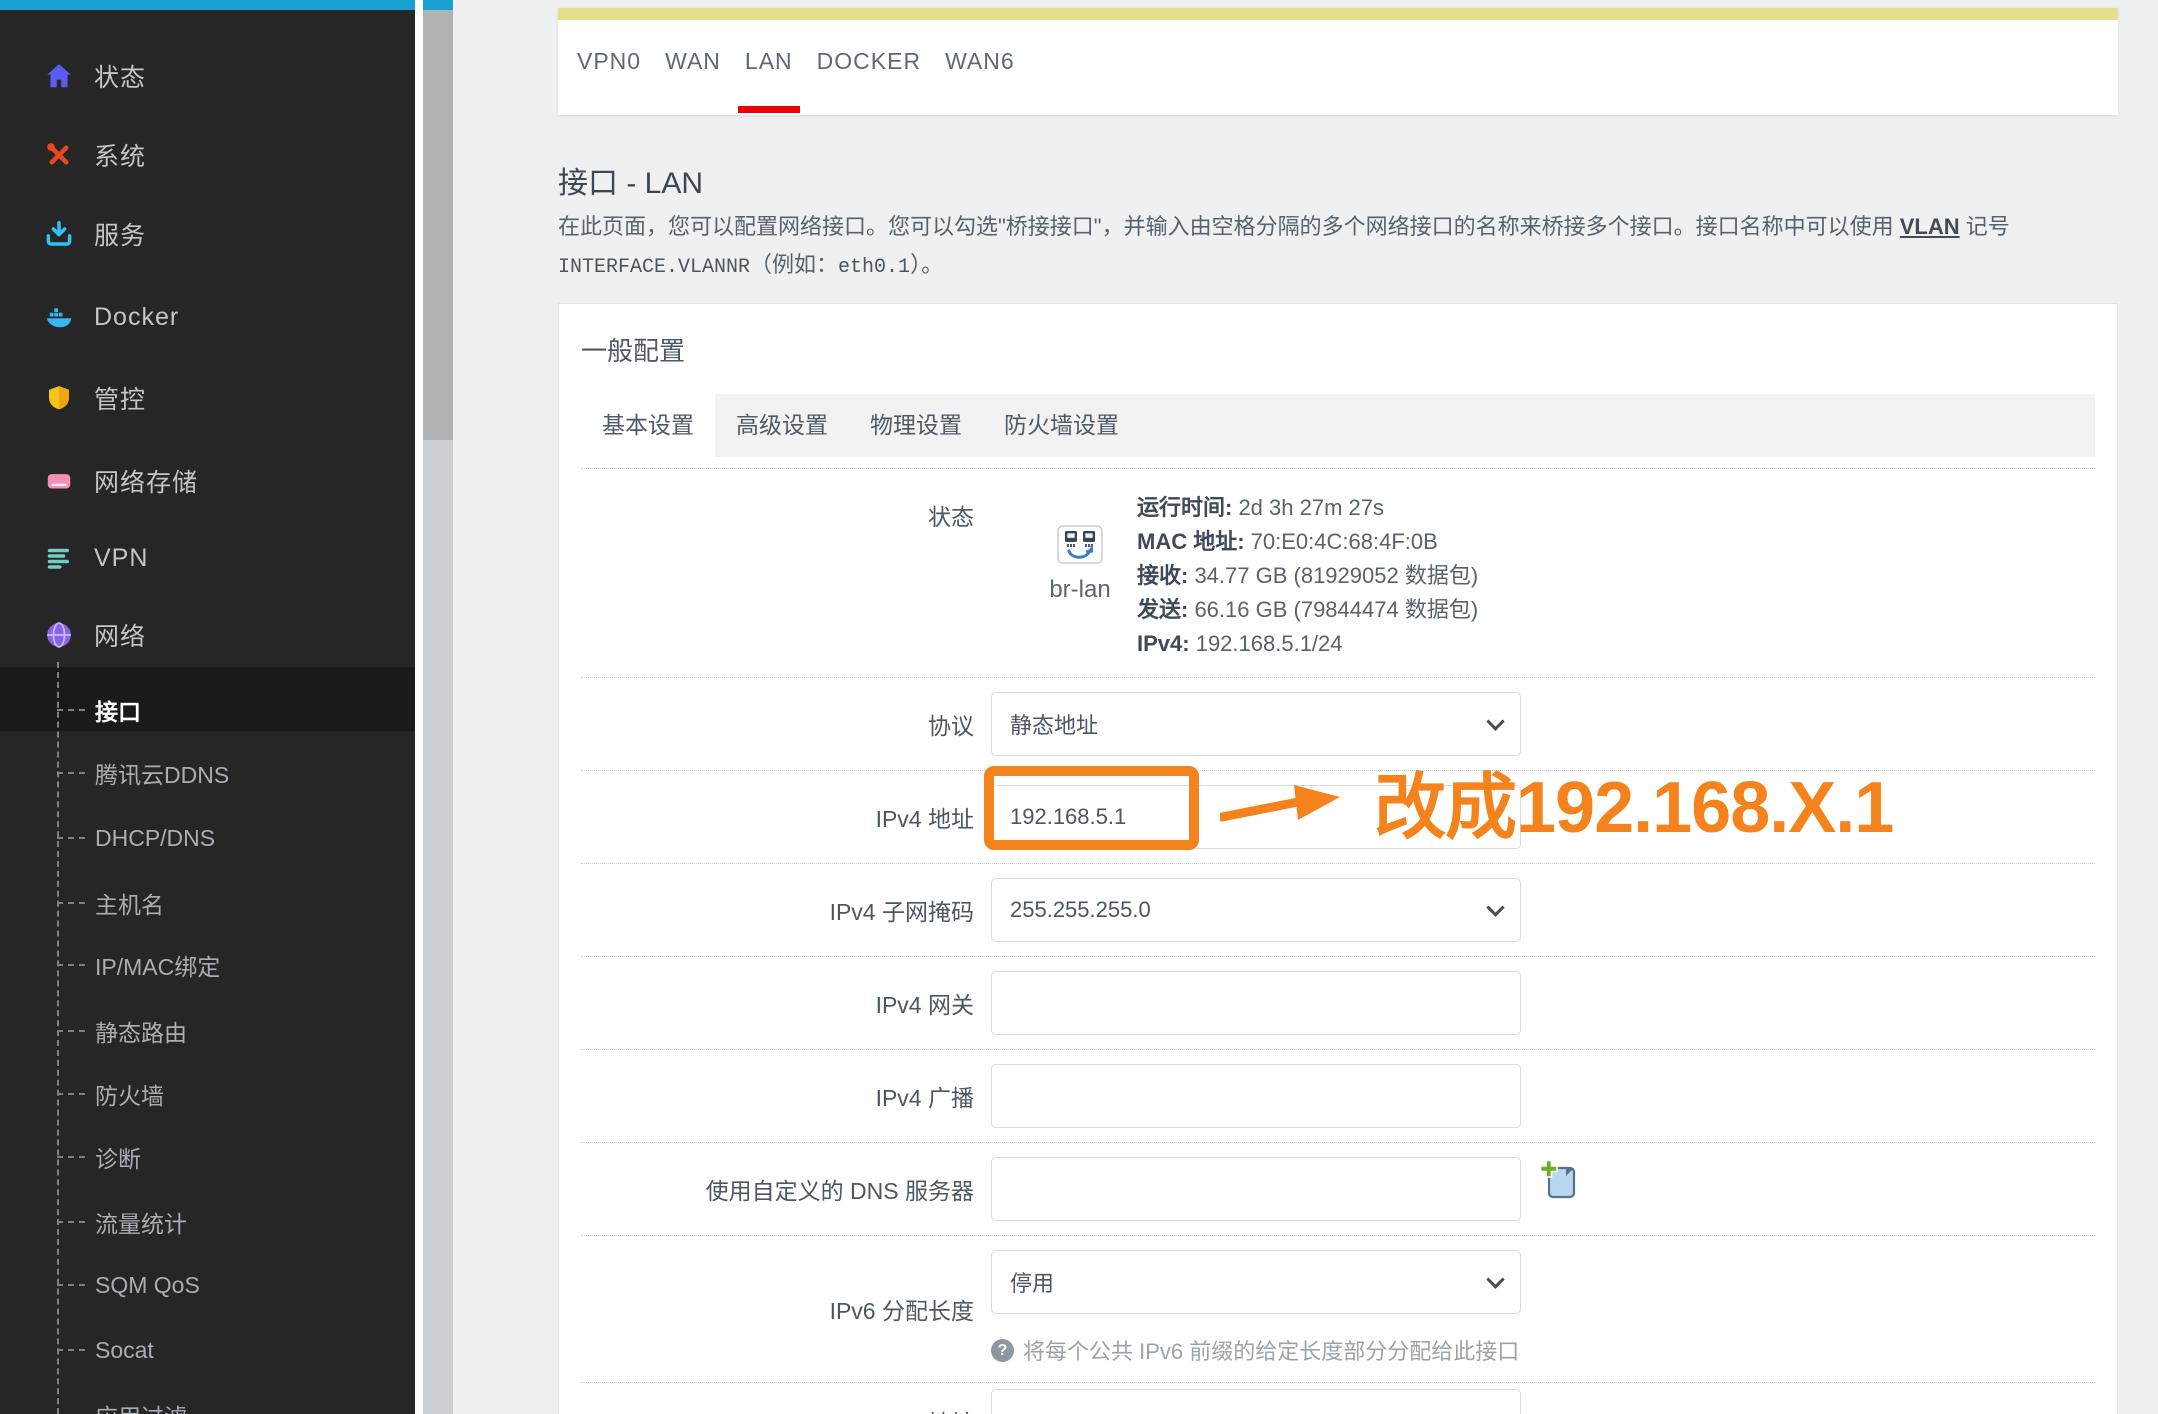 The height and width of the screenshot is (1414, 2158). Describe the element at coordinates (768, 109) in the screenshot. I see `active-tab-underline` at that location.